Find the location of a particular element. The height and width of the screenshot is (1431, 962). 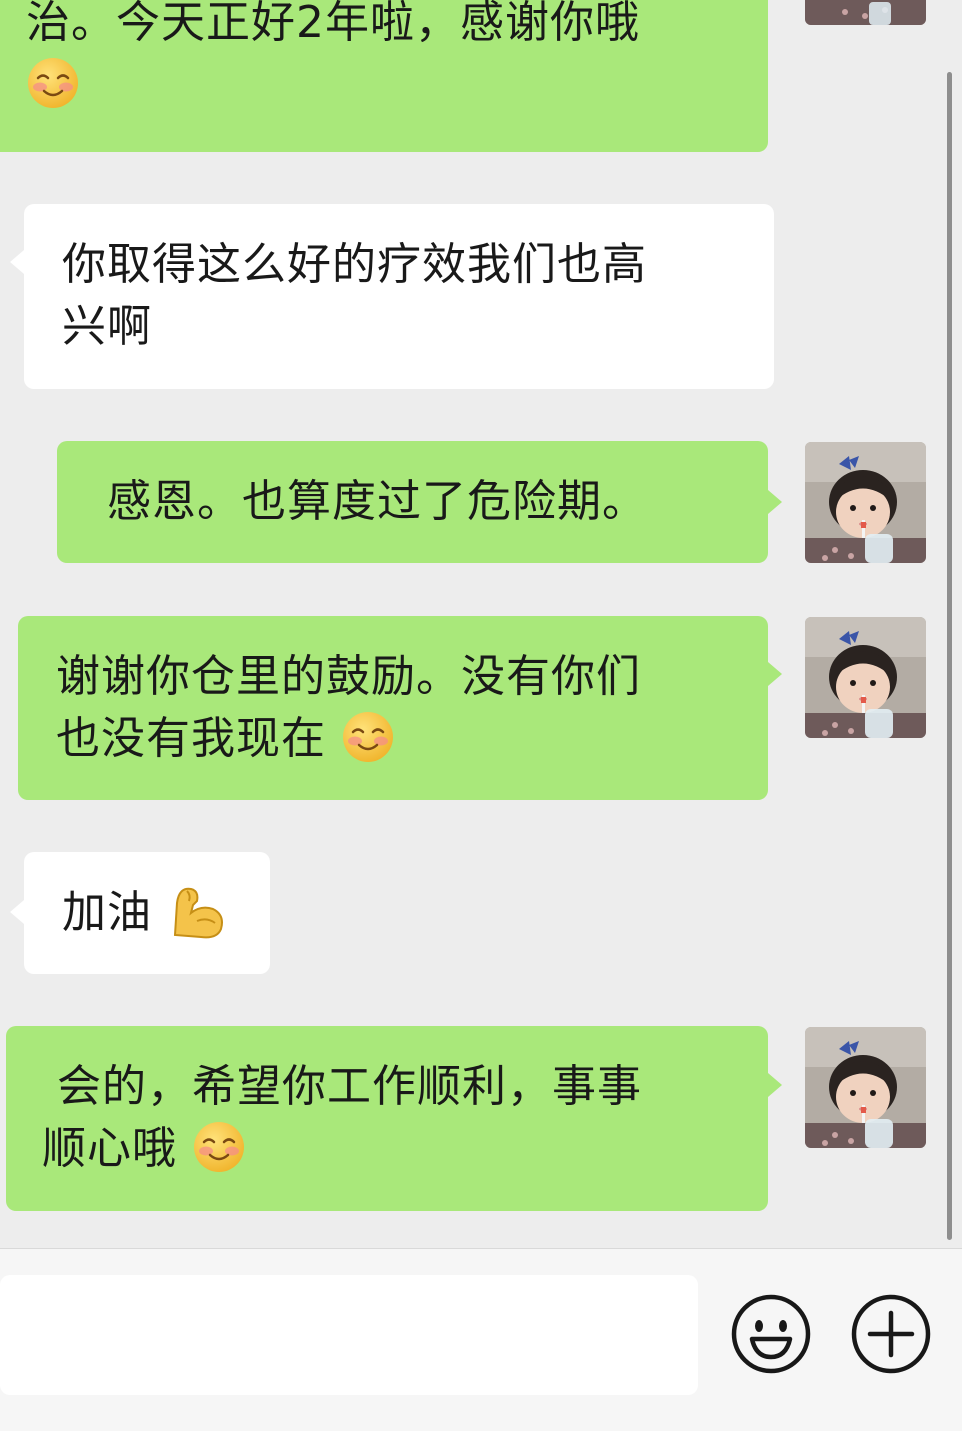

input-bar is located at coordinates (481, 1339).